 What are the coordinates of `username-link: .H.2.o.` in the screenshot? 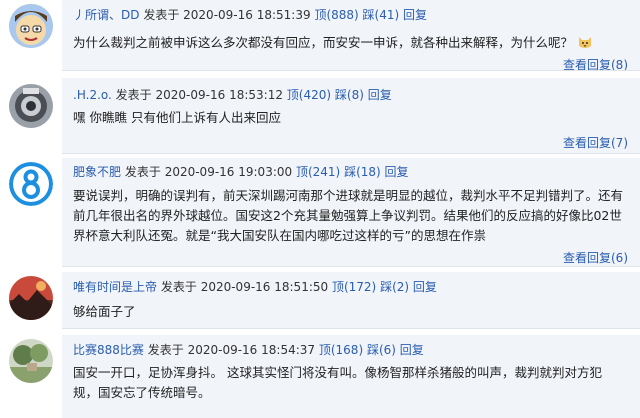 It's located at (92, 95).